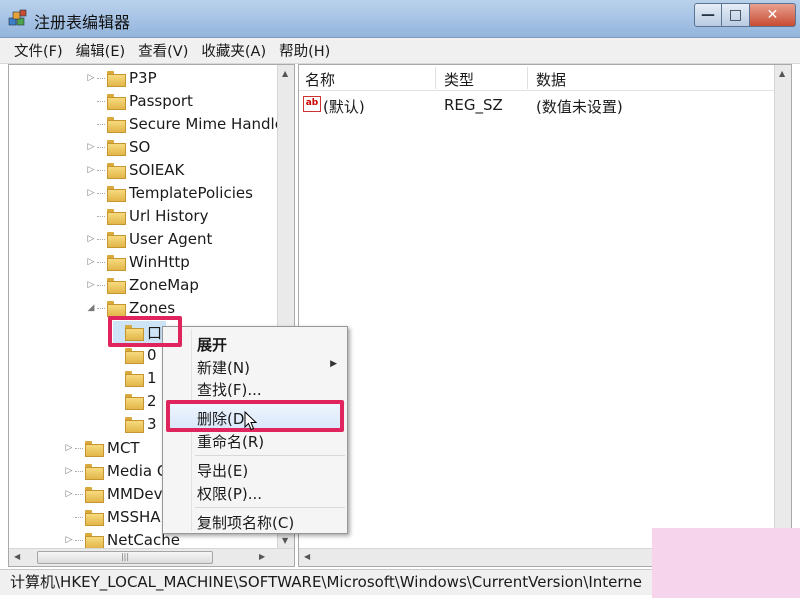 This screenshot has width=800, height=598. I want to click on tree-node: 2, so click(135, 401).